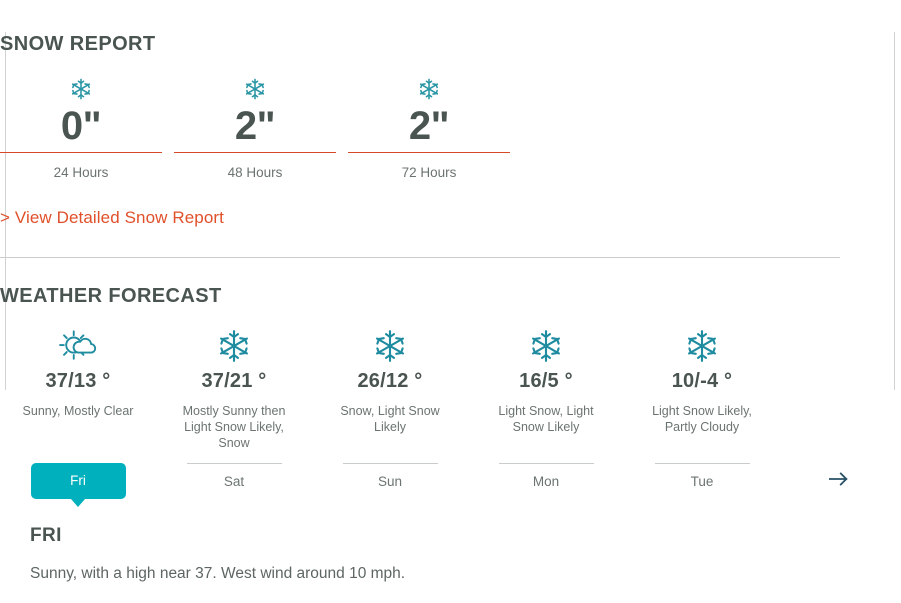 The width and height of the screenshot is (901, 603). I want to click on forecast-day-mon: 16/5 ° Light Snow, Light Snow Likely Mon, so click(546, 412).